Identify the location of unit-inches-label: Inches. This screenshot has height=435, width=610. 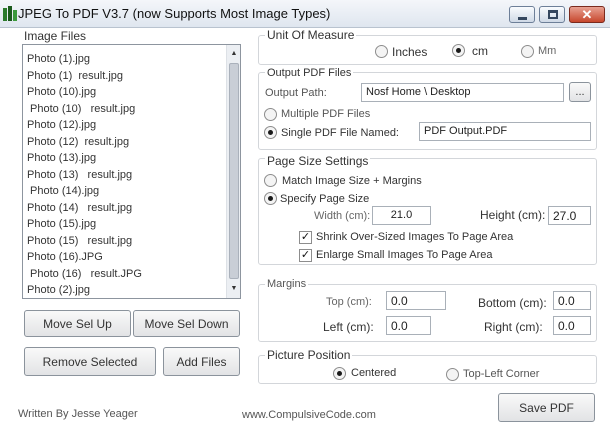
(409, 52).